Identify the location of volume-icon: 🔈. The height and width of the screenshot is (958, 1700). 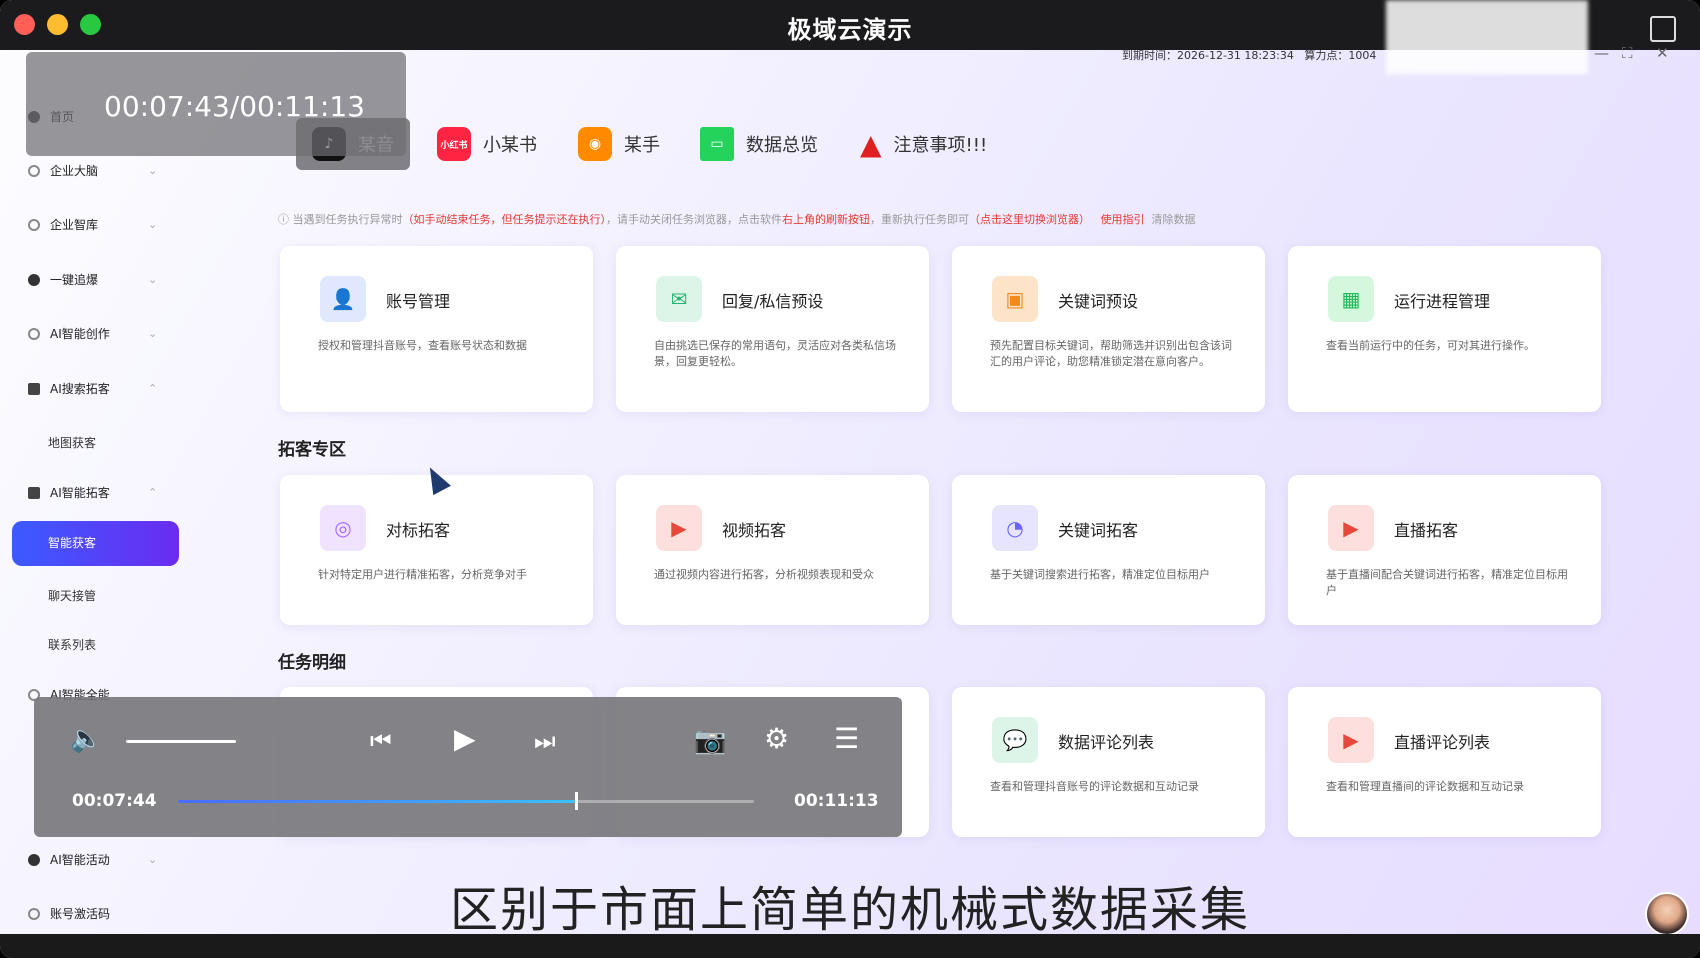
(86, 739).